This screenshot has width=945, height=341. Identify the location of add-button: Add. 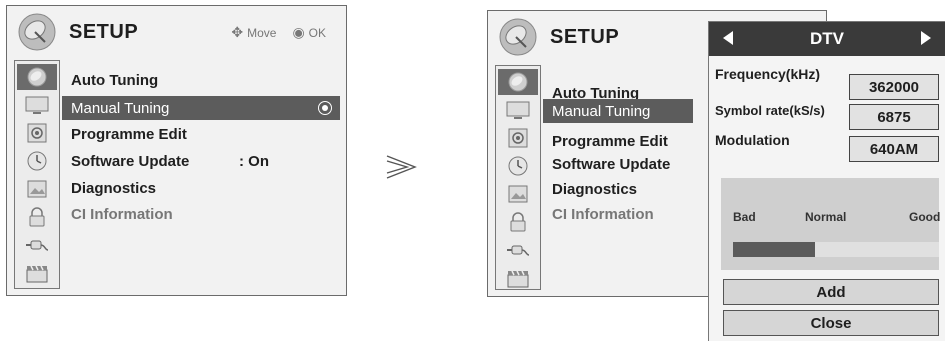
(831, 292).